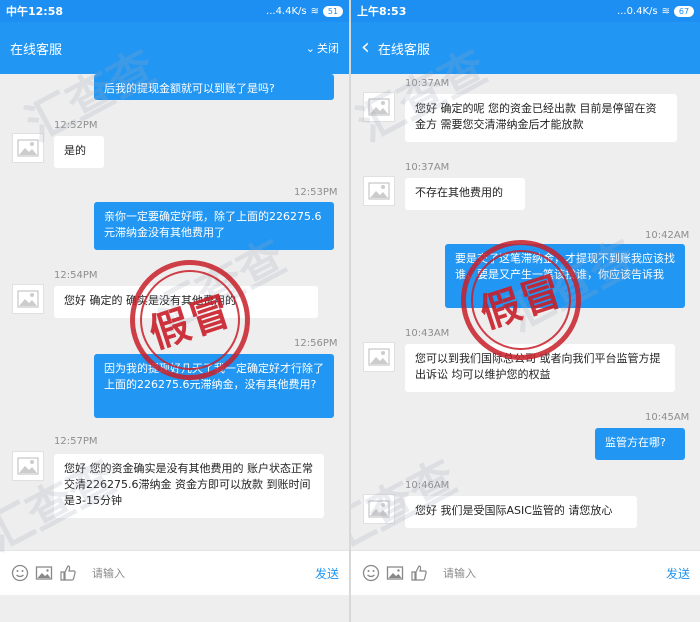 The height and width of the screenshot is (622, 700). I want to click on message-bubble-incoming: 您可以到我们国际总公司 或者向我们平台监管方提出诉讼 均可以维护您的权益, so click(540, 368).